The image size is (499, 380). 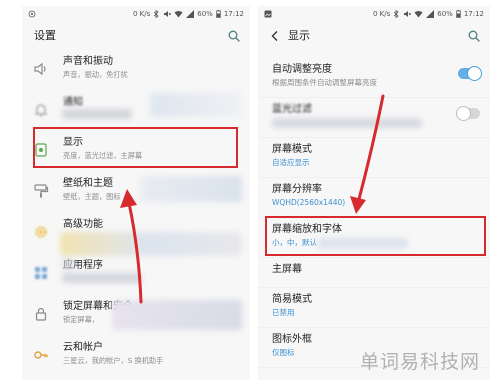 I want to click on highlight-box-screen-zoom, so click(x=375, y=236).